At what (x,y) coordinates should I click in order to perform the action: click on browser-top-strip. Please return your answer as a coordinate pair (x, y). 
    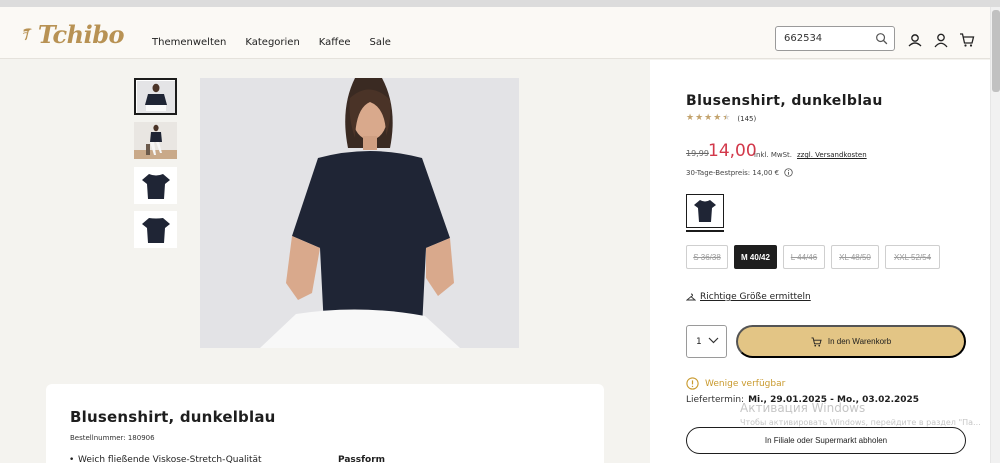
    Looking at the image, I should click on (500, 3).